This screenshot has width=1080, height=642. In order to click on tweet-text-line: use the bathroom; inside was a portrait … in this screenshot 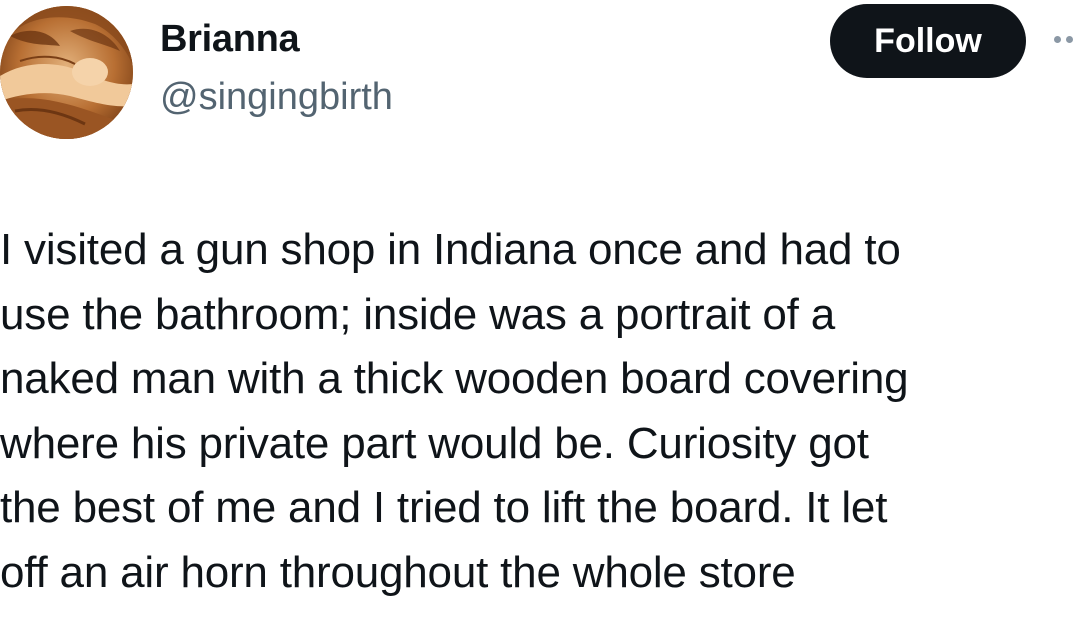, I will do `click(417, 314)`.